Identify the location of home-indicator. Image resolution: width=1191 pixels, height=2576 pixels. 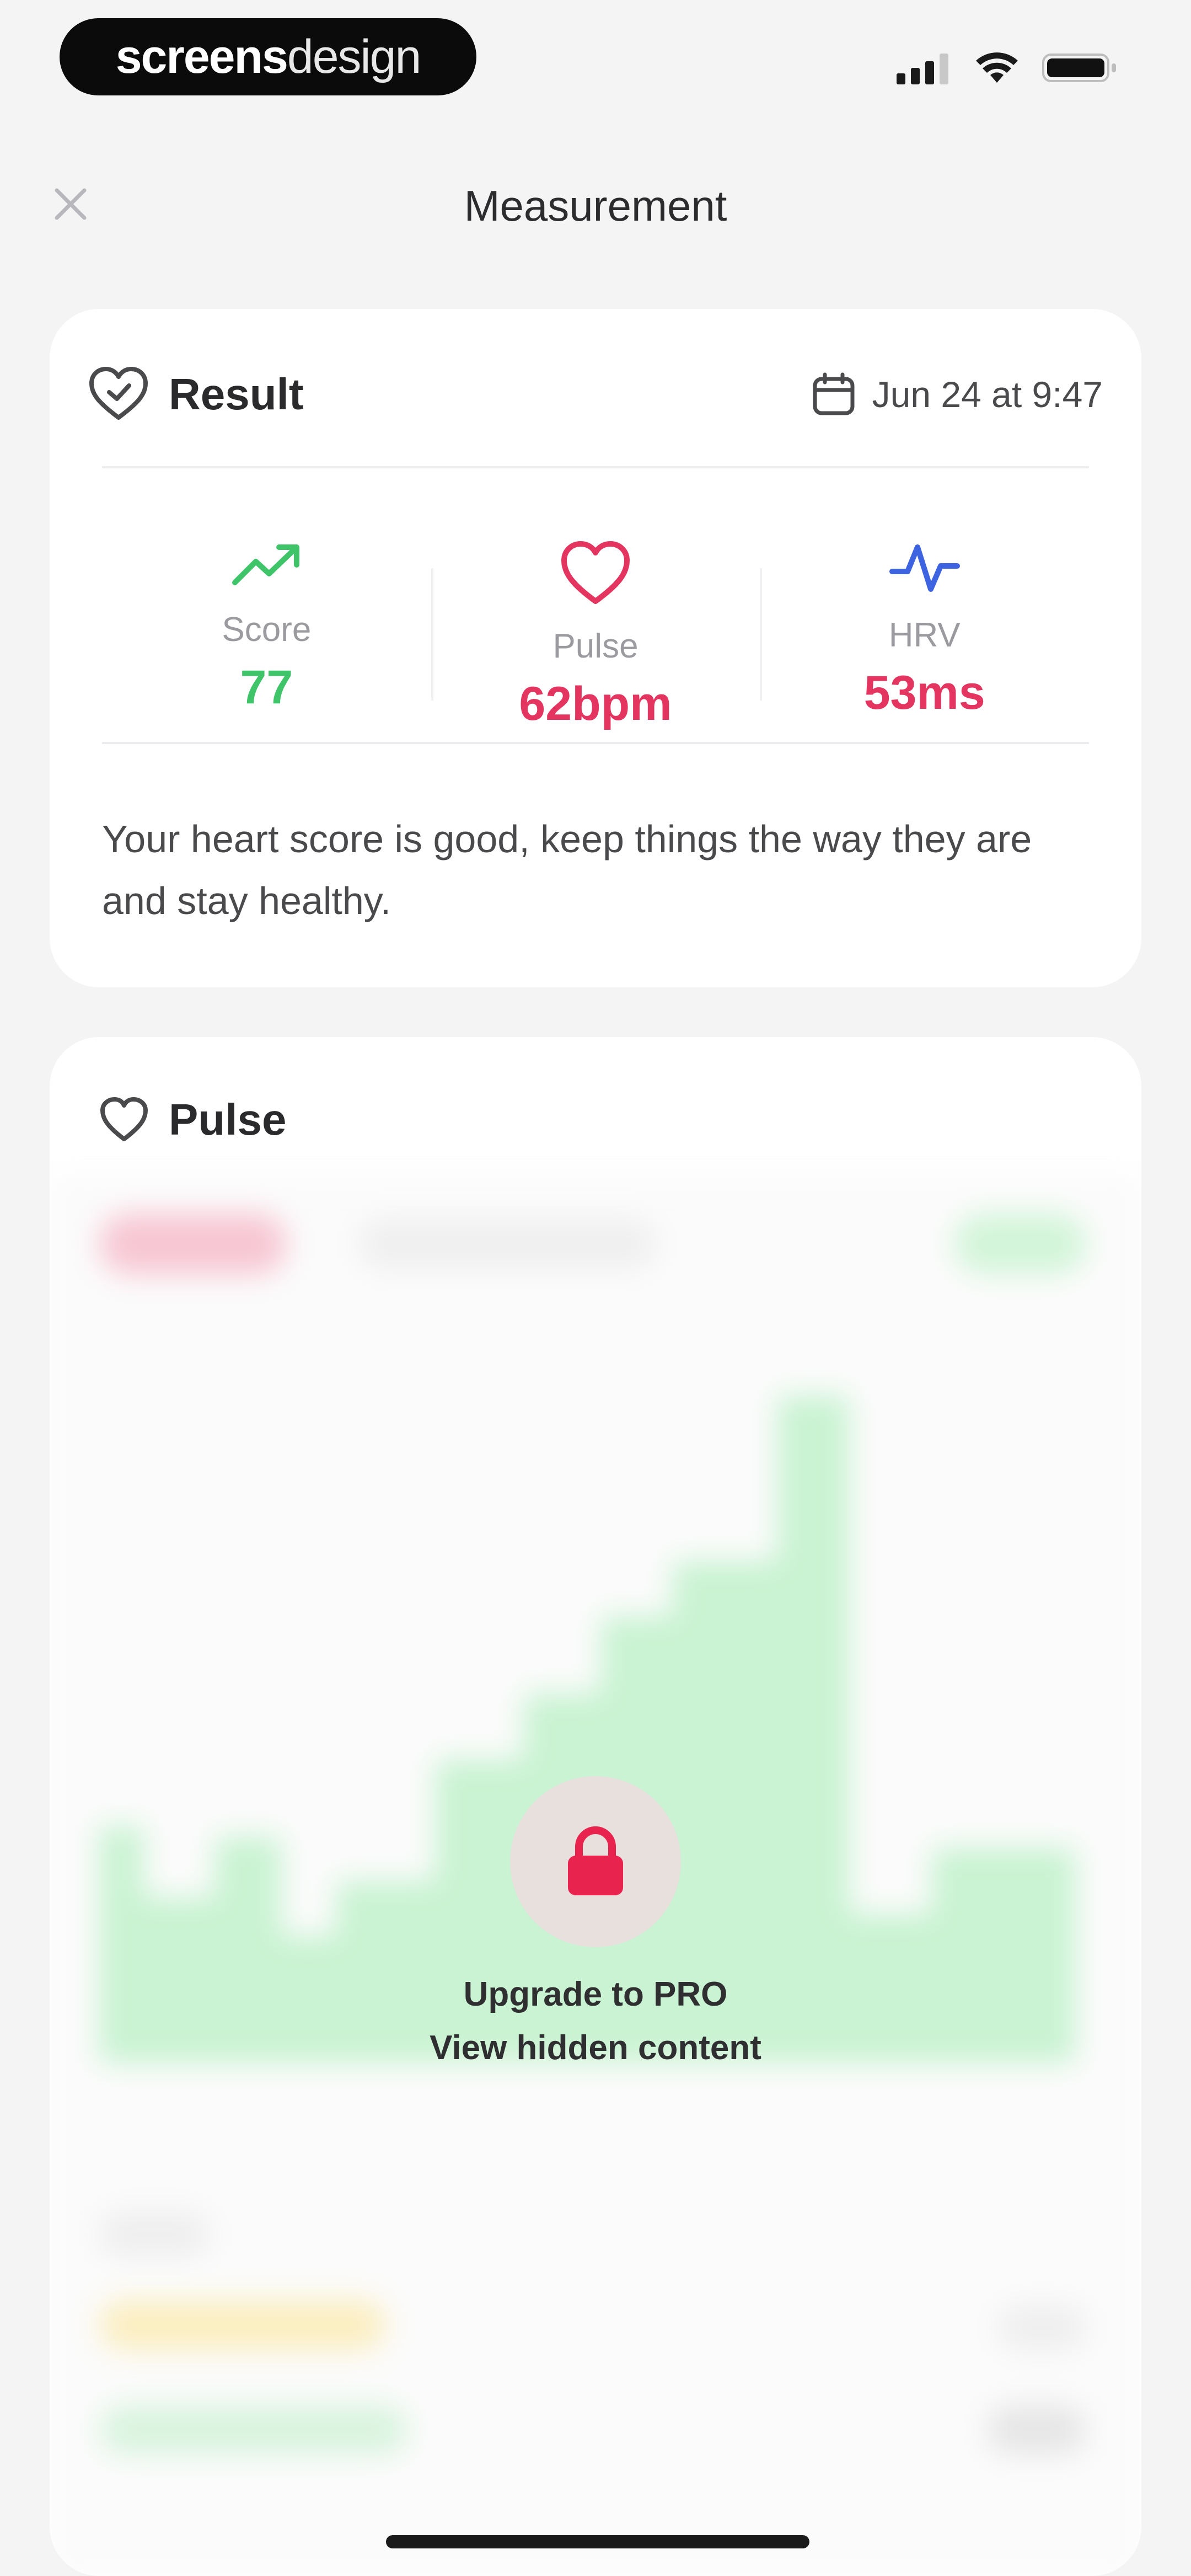
(597, 2541).